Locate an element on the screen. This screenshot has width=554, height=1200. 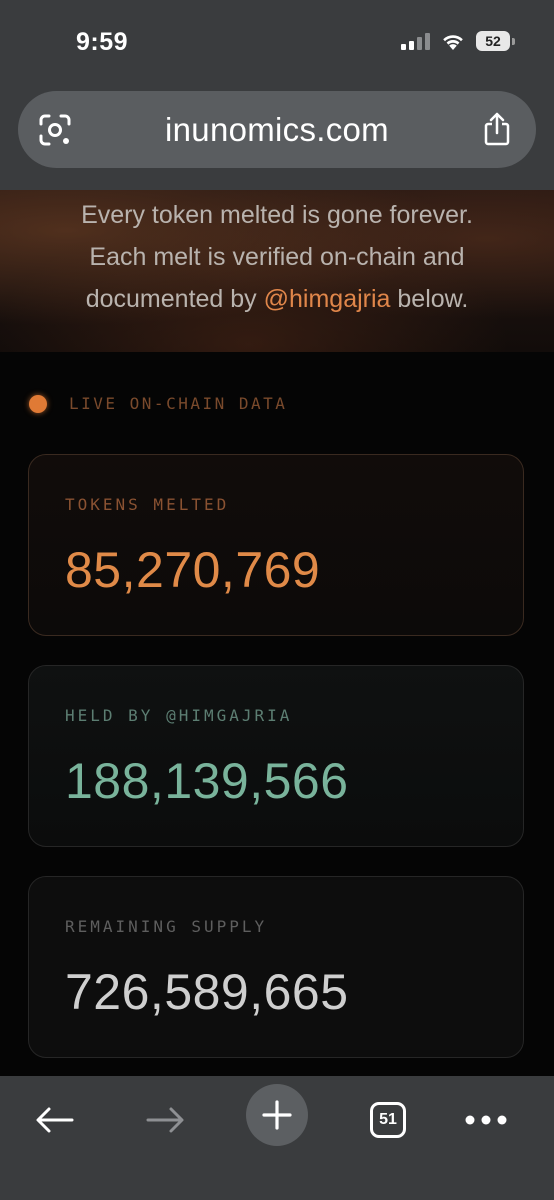
hero-line-1: Every token melted is gone forever. is located at coordinates (277, 215).